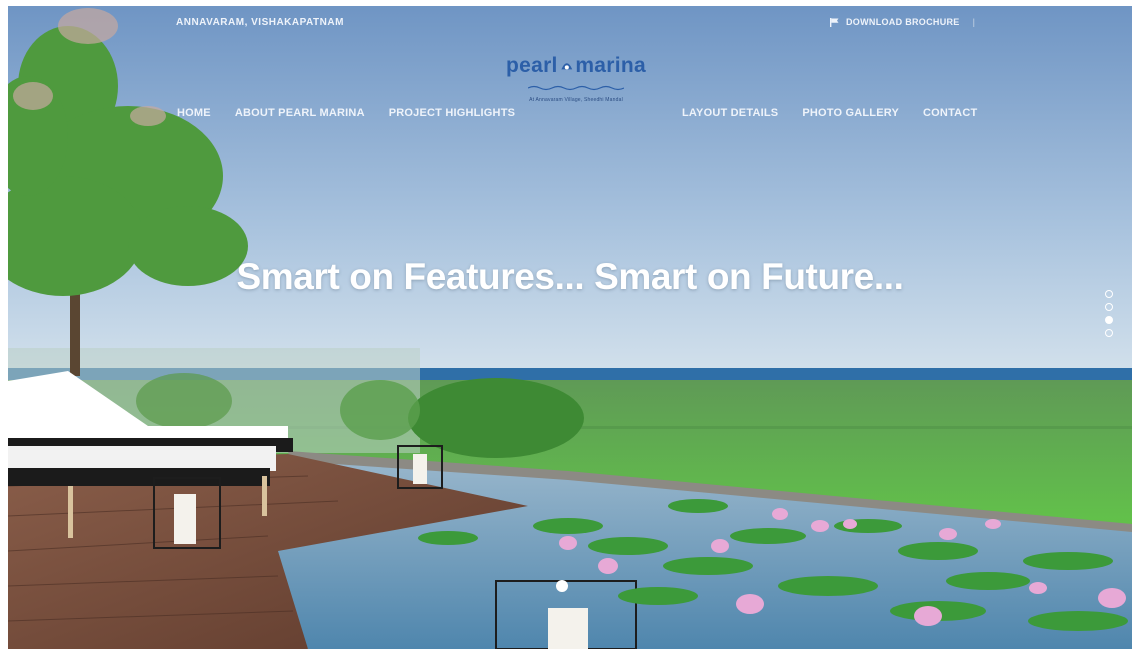 The image size is (1132, 649). I want to click on download-brochure-label: DOWNLOAD BROCHURE, so click(903, 22).